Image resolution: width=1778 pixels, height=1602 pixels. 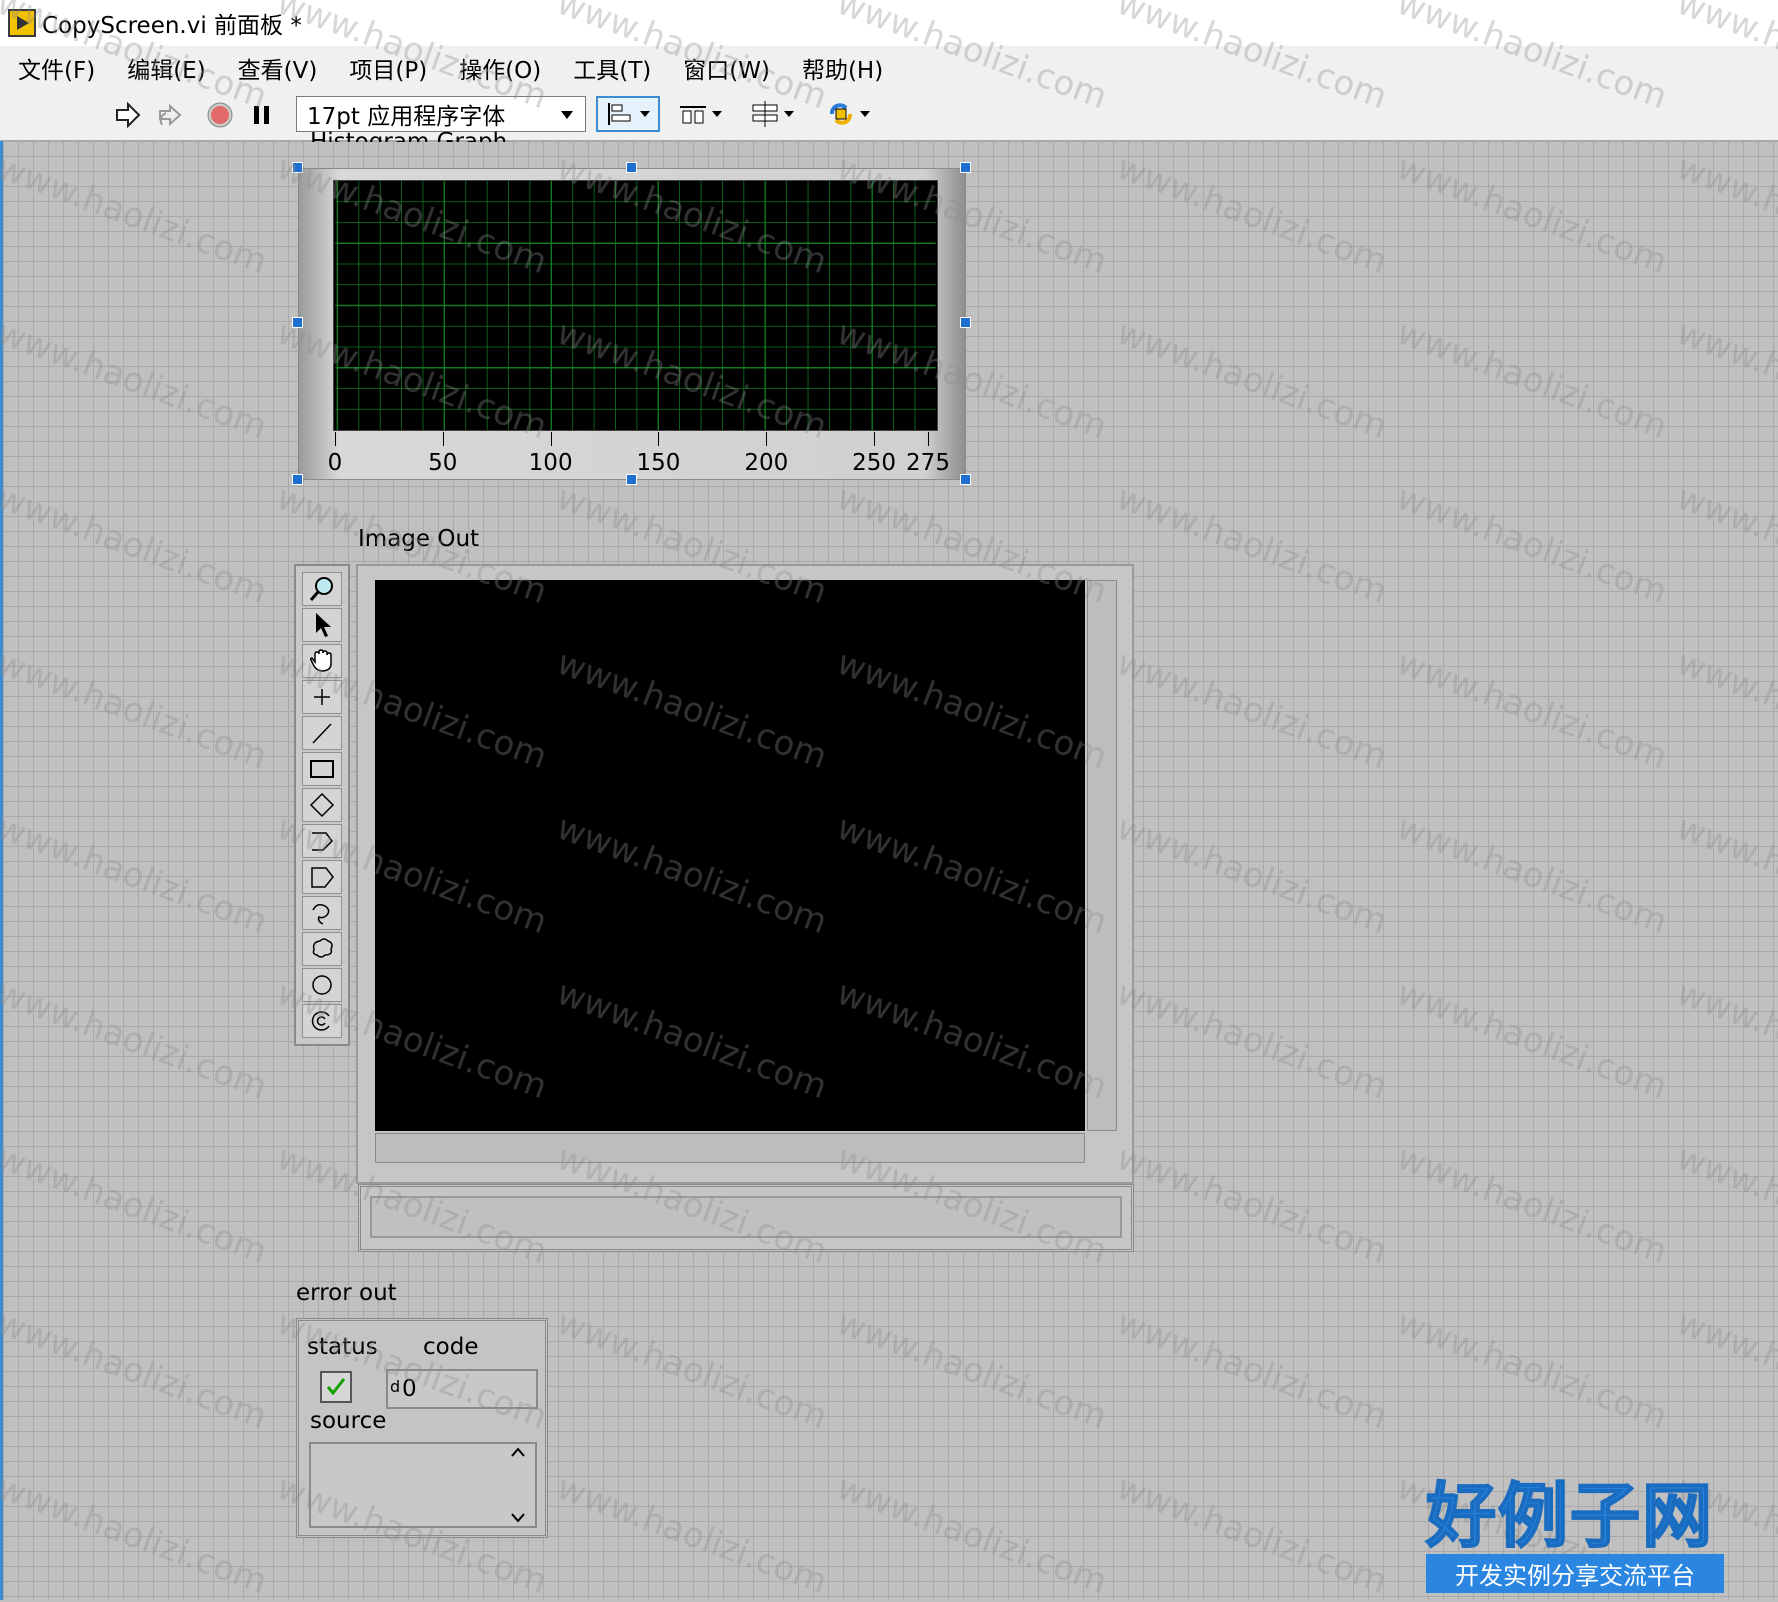 I want to click on window-title: CopyScreen.vi 前面板 *, so click(x=172, y=26).